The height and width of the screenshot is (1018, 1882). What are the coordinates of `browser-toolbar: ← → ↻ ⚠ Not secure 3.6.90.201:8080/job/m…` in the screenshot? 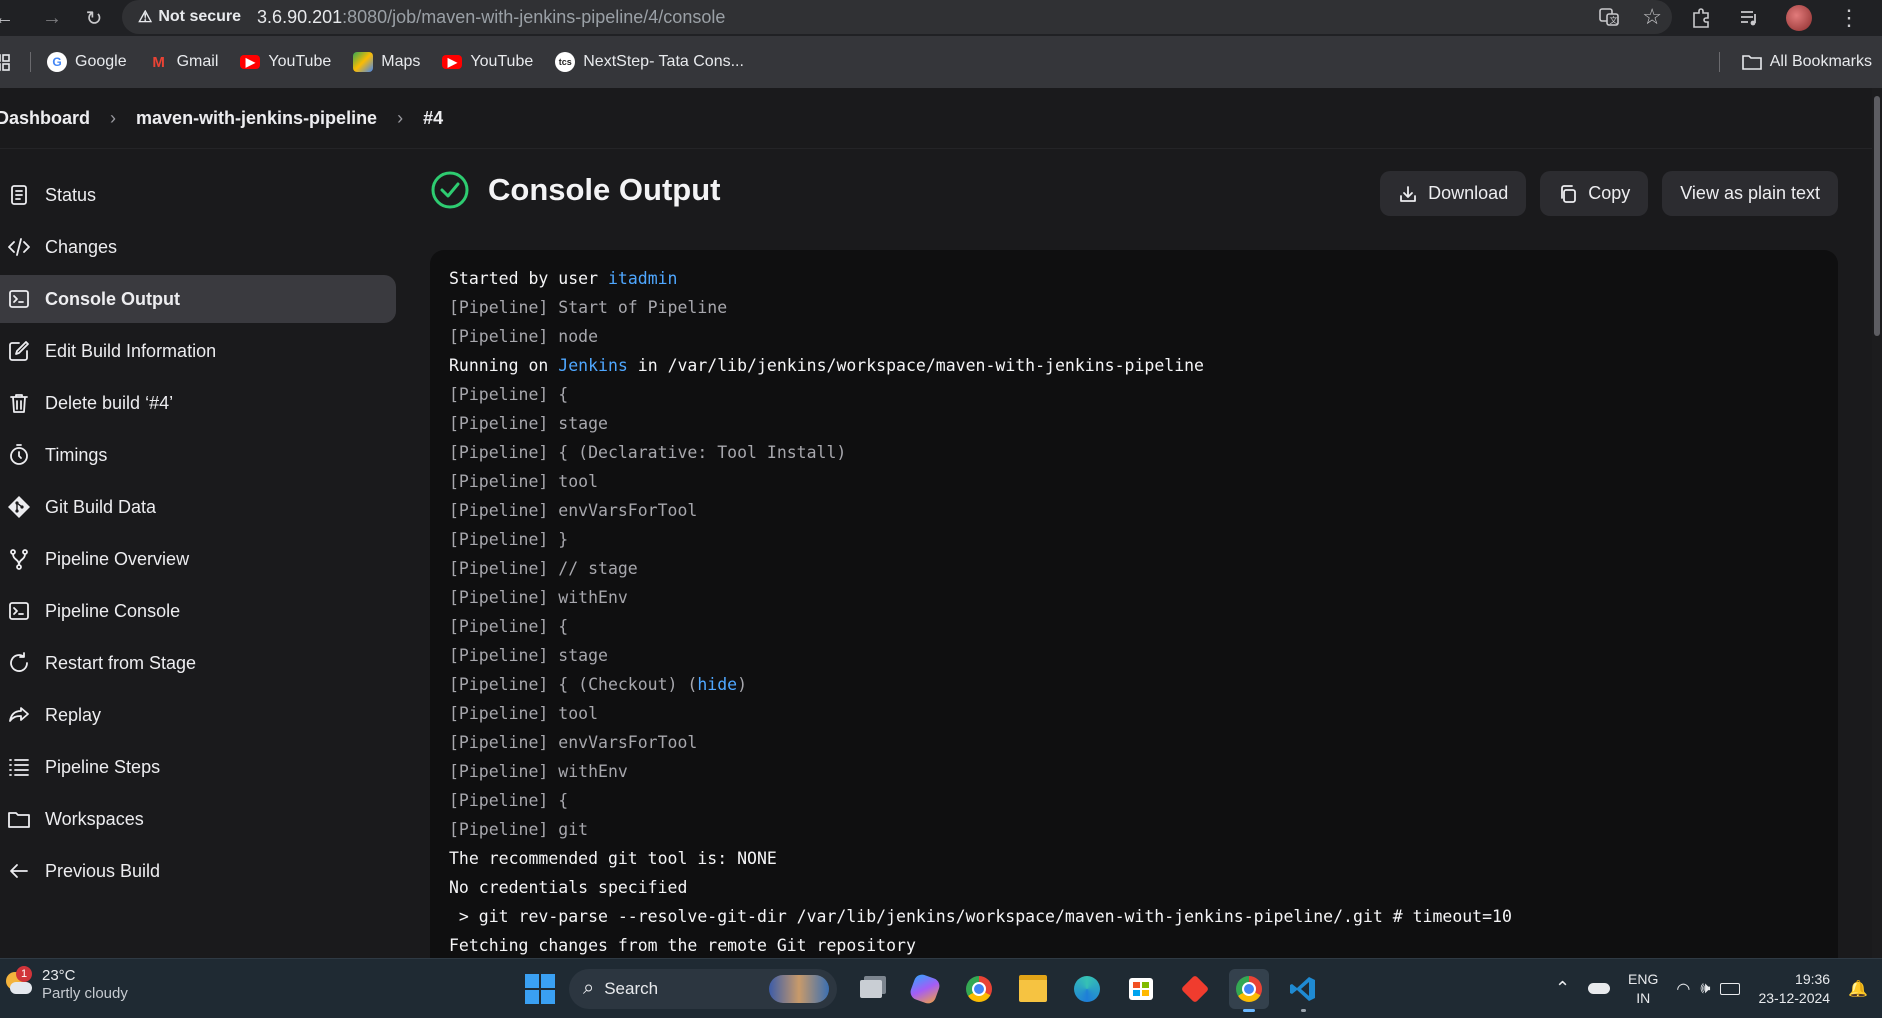 It's located at (941, 18).